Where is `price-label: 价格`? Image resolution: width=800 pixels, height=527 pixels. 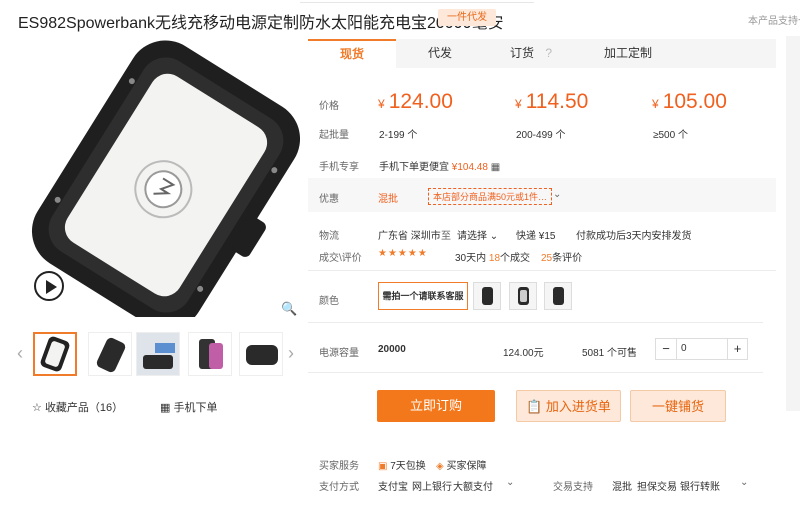 price-label: 价格 is located at coordinates (329, 106).